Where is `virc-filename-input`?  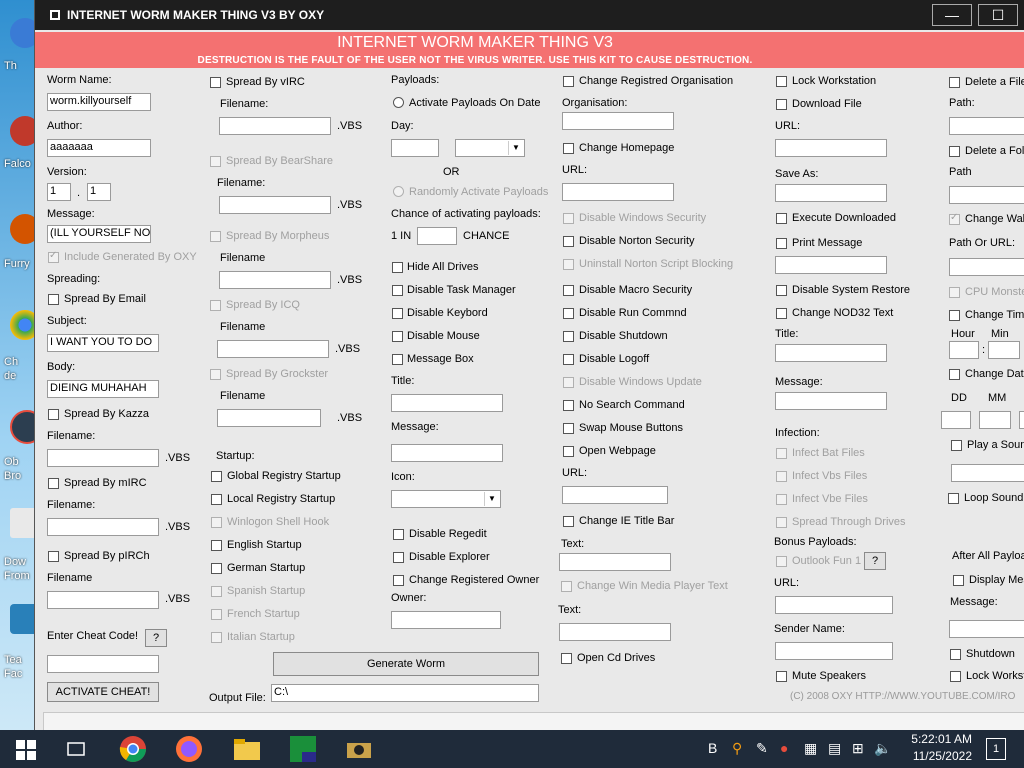
virc-filename-input is located at coordinates (275, 126).